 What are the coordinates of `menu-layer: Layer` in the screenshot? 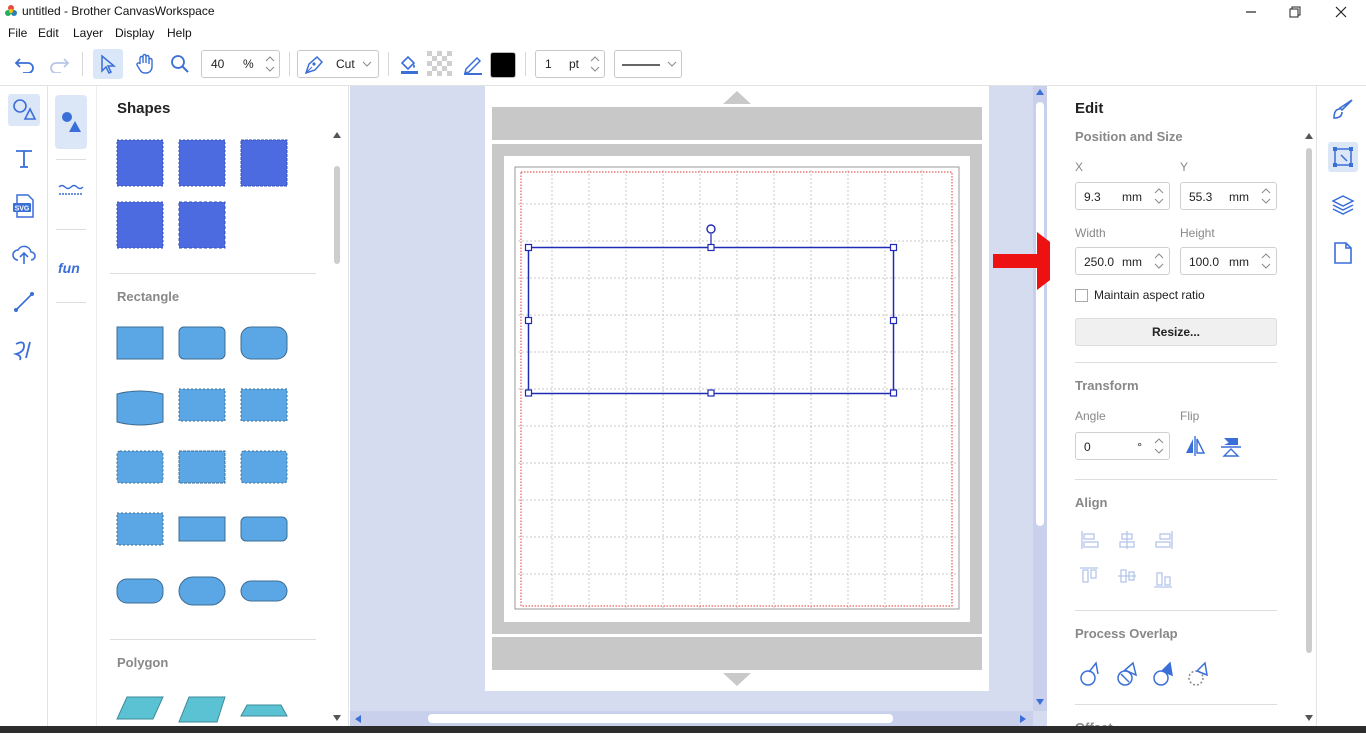 It's located at (88, 33).